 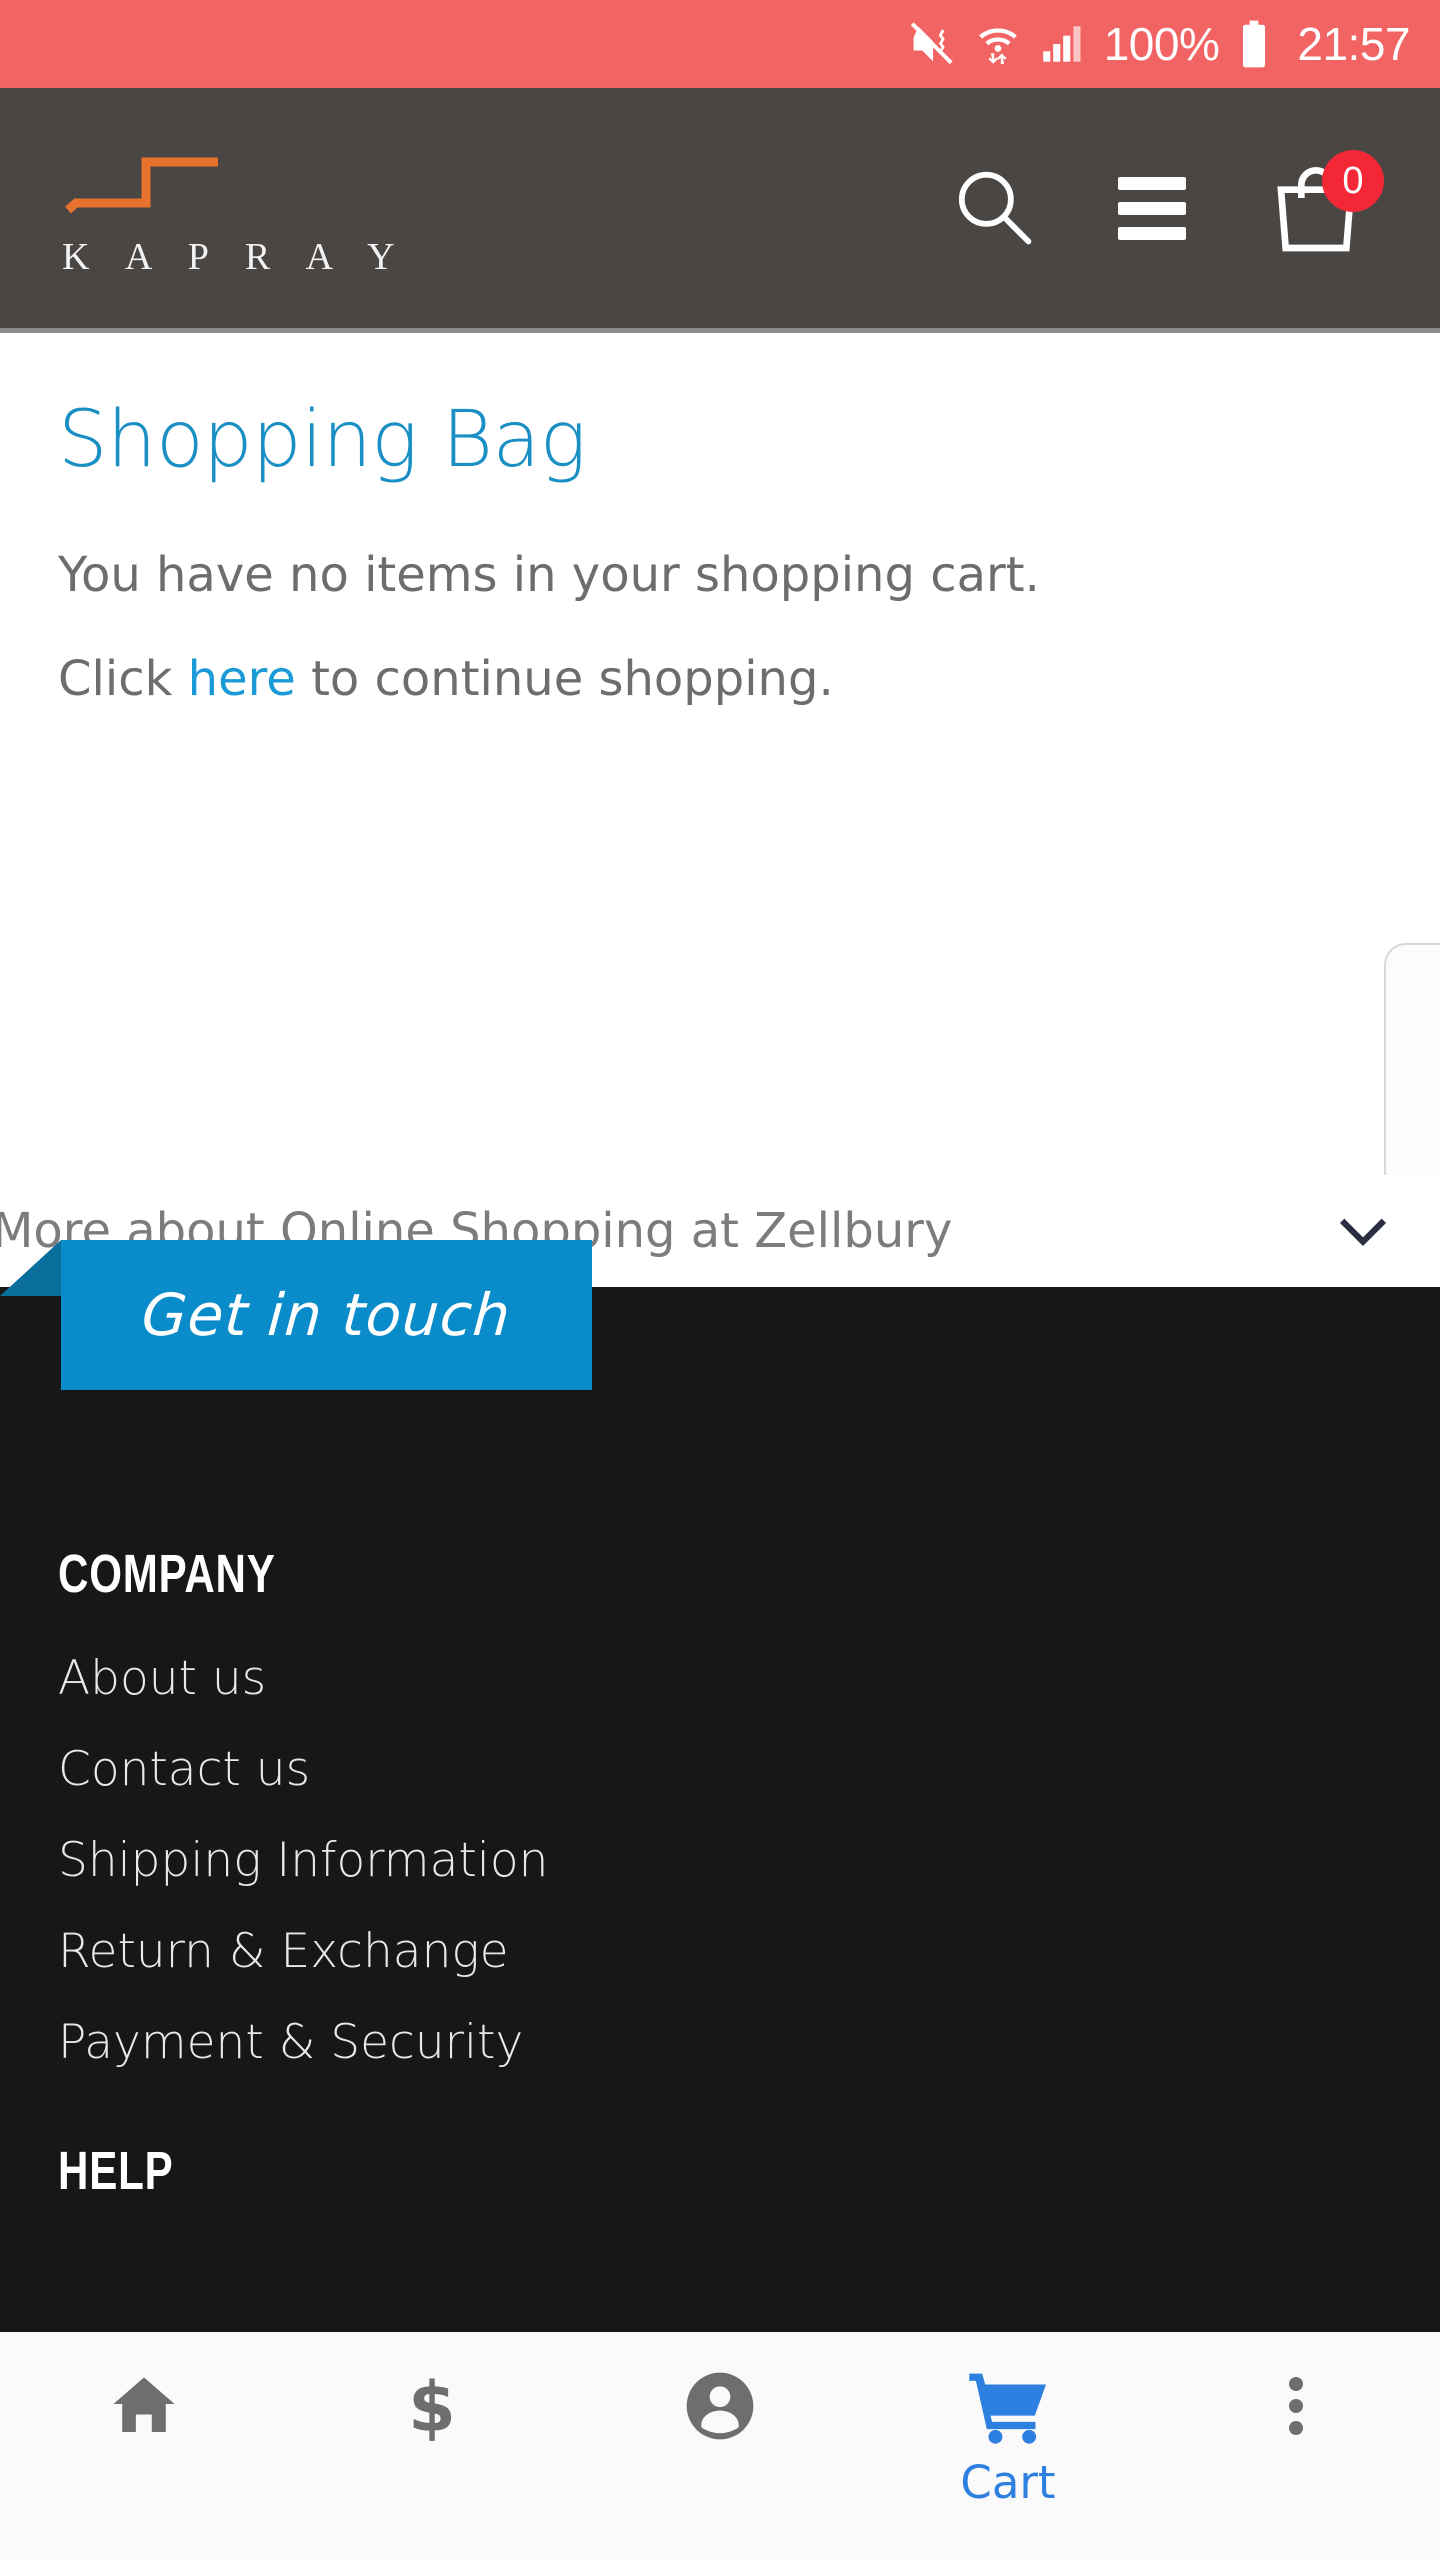 I want to click on brand-name-label: K A P R A Y, so click(x=235, y=256).